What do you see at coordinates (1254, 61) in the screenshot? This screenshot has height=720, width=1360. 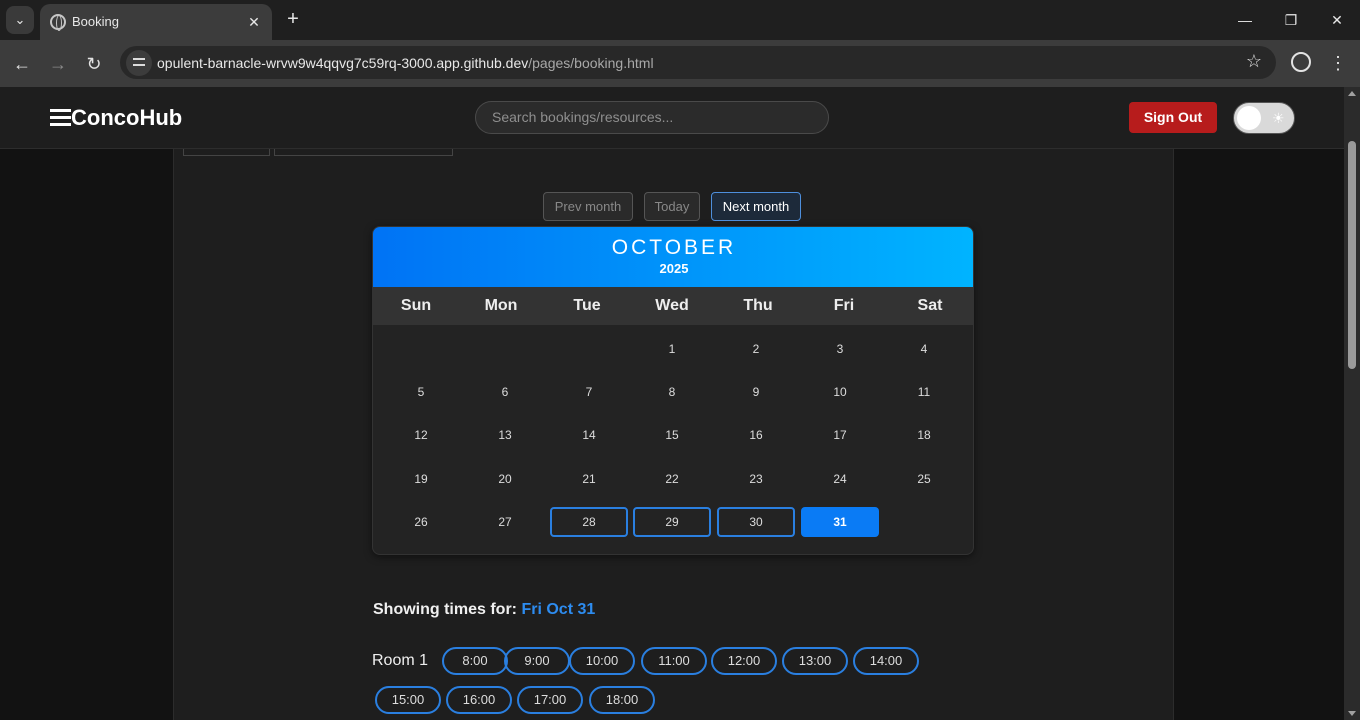 I see `bookmark-star-icon: ☆` at bounding box center [1254, 61].